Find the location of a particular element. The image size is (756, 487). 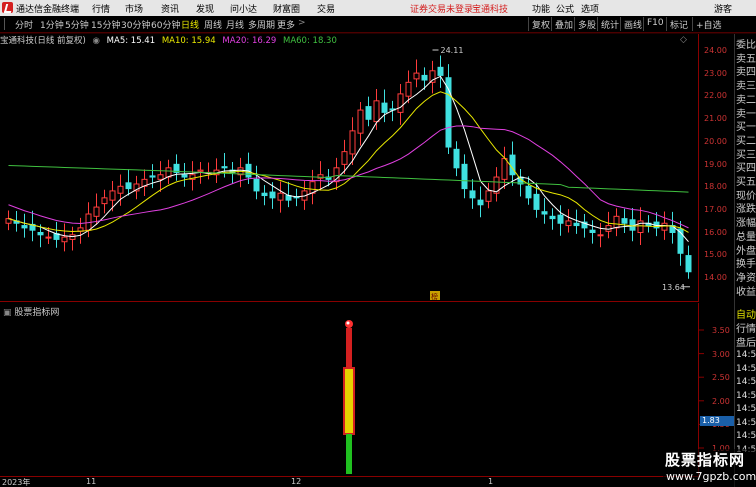

price-tick: 21.00 is located at coordinates (715, 119).